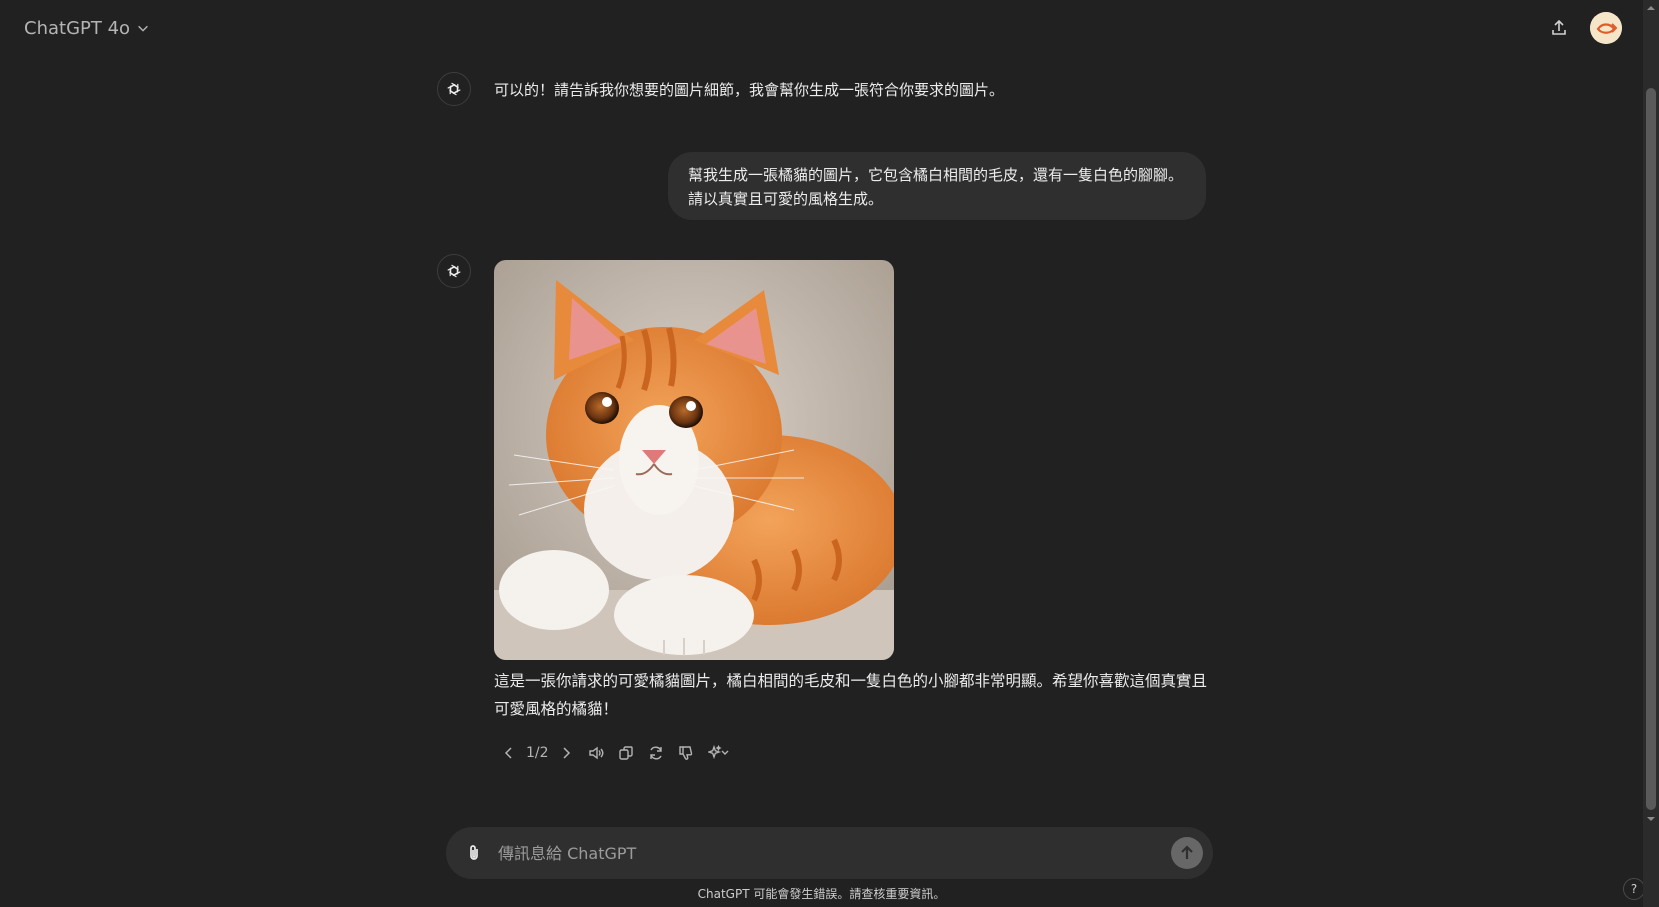 This screenshot has width=1659, height=907. I want to click on share-upload-icon, so click(1559, 27).